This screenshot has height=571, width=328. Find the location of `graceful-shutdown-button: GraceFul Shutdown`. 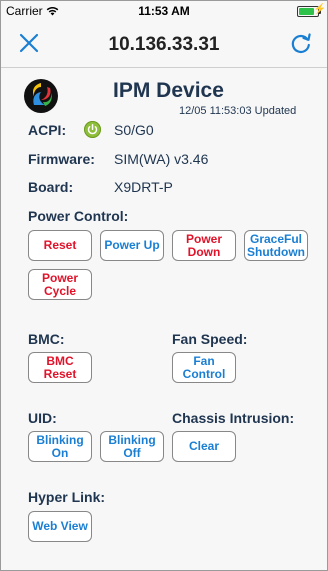

graceful-shutdown-button: GraceFul Shutdown is located at coordinates (276, 245).